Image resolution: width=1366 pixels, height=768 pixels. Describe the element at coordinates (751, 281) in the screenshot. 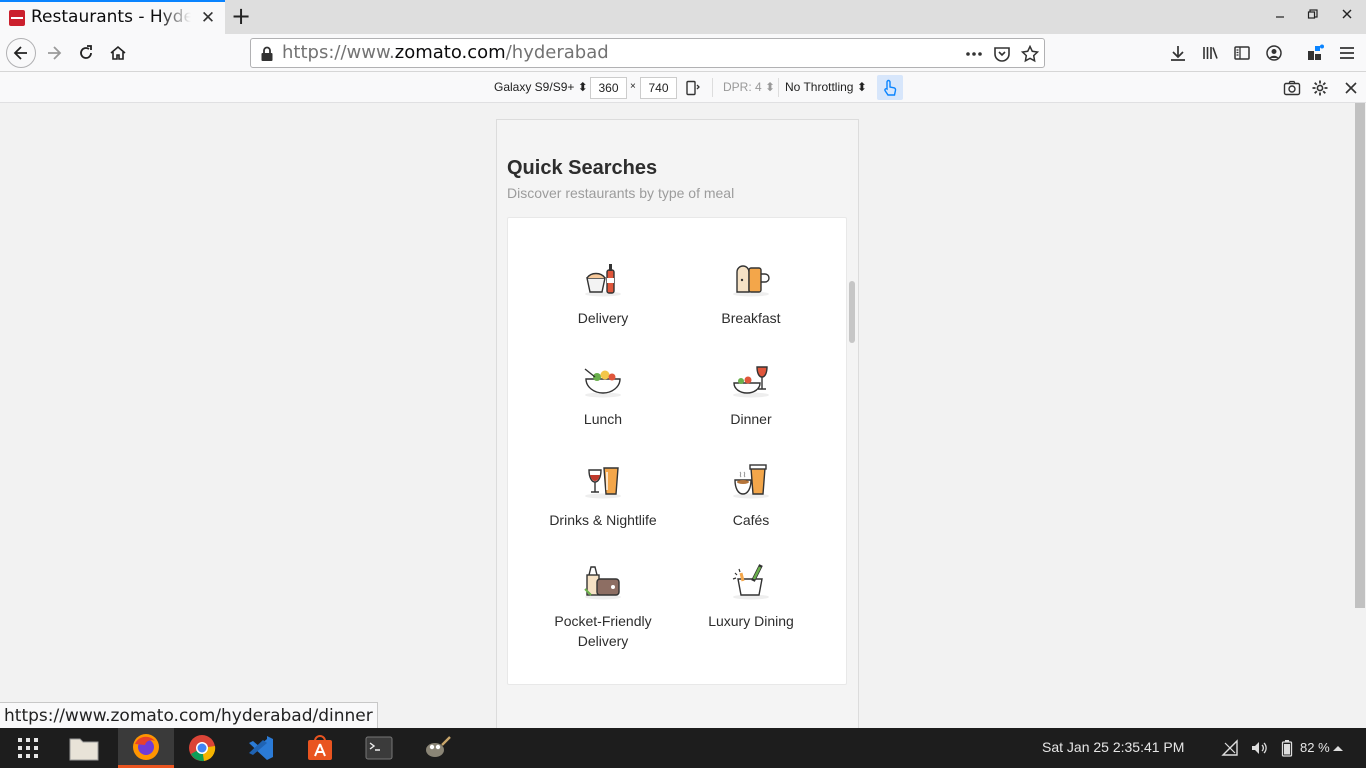

I see `breakfast-icon` at that location.